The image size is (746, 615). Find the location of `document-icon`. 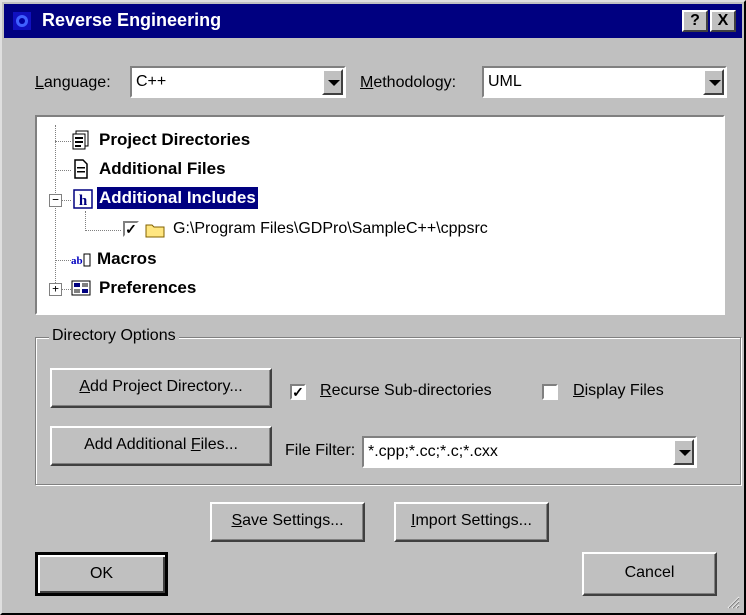

document-icon is located at coordinates (81, 169).